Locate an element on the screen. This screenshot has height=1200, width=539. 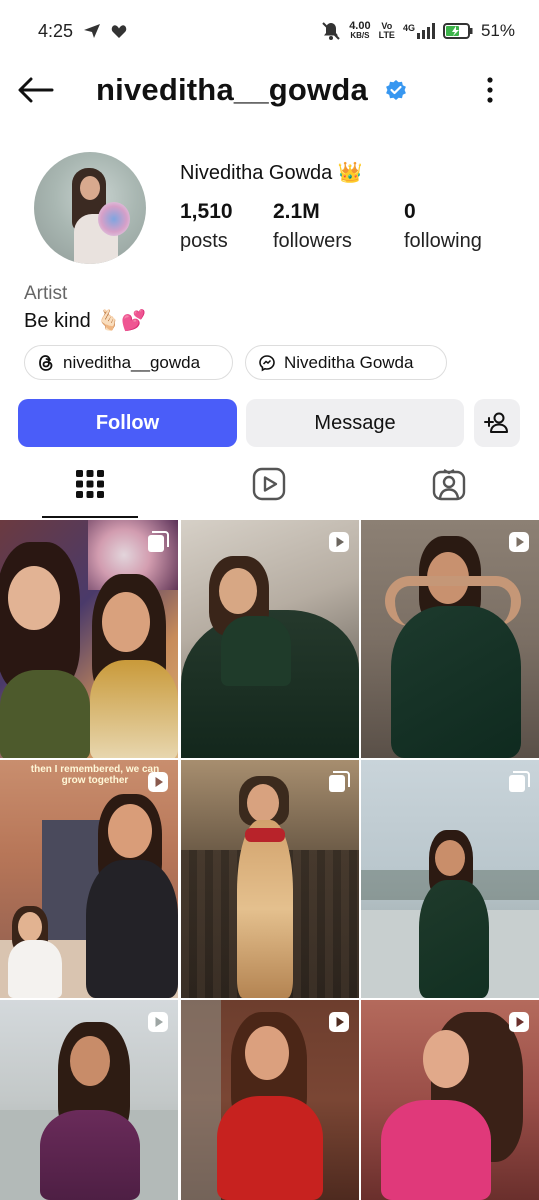
vertical-dots-icon is located at coordinates (490, 90).